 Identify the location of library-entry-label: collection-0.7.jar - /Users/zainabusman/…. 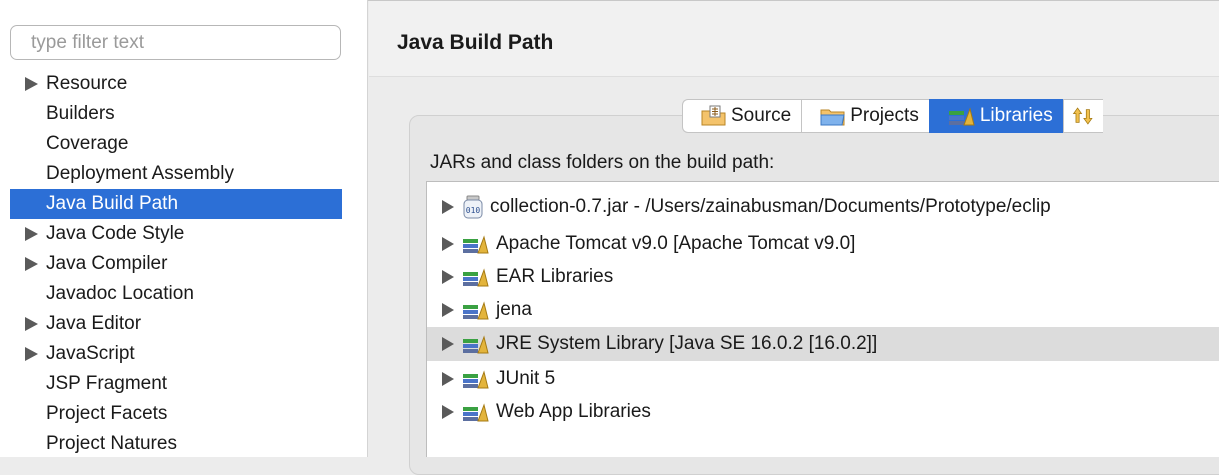
(770, 206).